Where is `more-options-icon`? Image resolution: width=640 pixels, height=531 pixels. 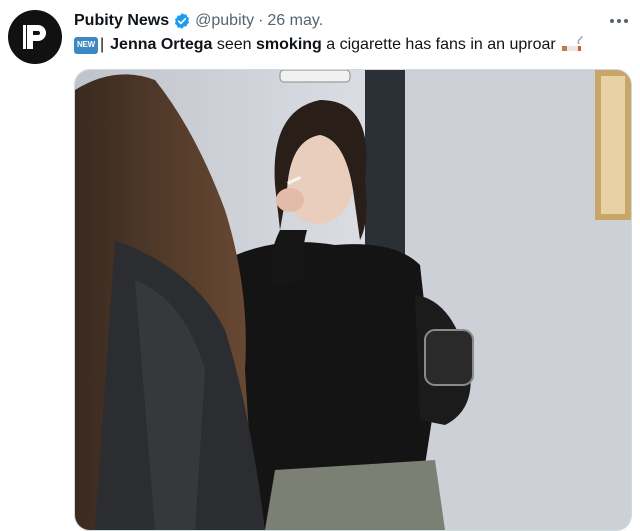 more-options-icon is located at coordinates (619, 21).